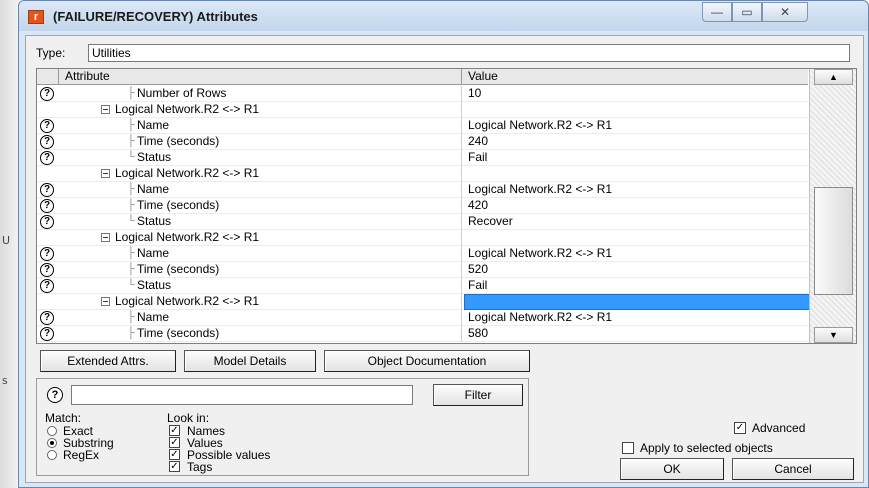 The width and height of the screenshot is (869, 488). What do you see at coordinates (427, 361) in the screenshot?
I see `object-documentation-button: Object Documentation` at bounding box center [427, 361].